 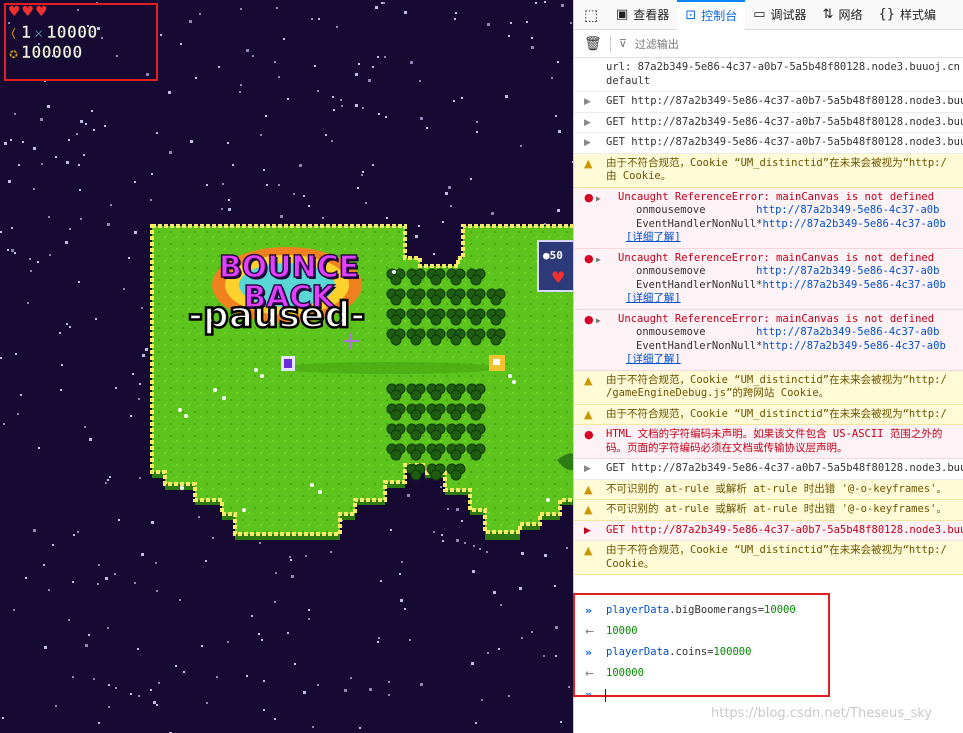 I want to click on trash-icon: 🗑, so click(x=593, y=44).